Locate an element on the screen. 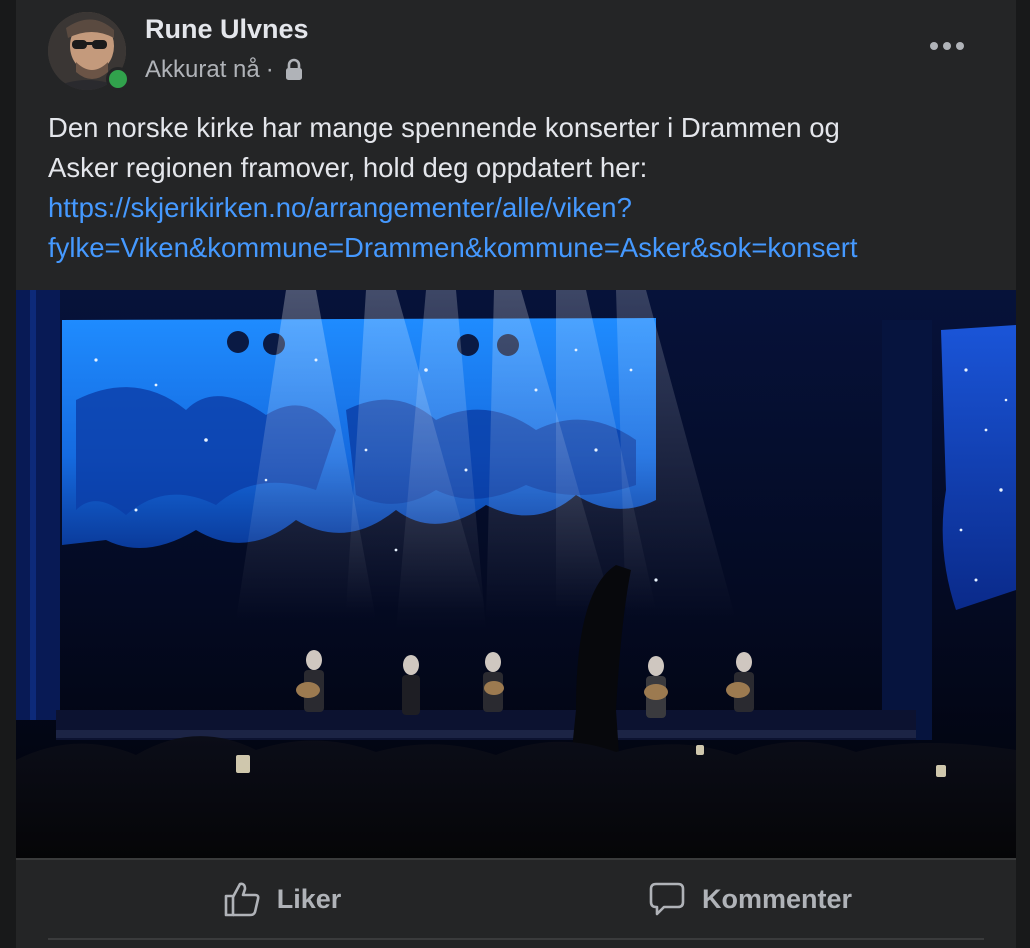 The image size is (1030, 948). comment-button: Kommenter is located at coordinates (750, 899).